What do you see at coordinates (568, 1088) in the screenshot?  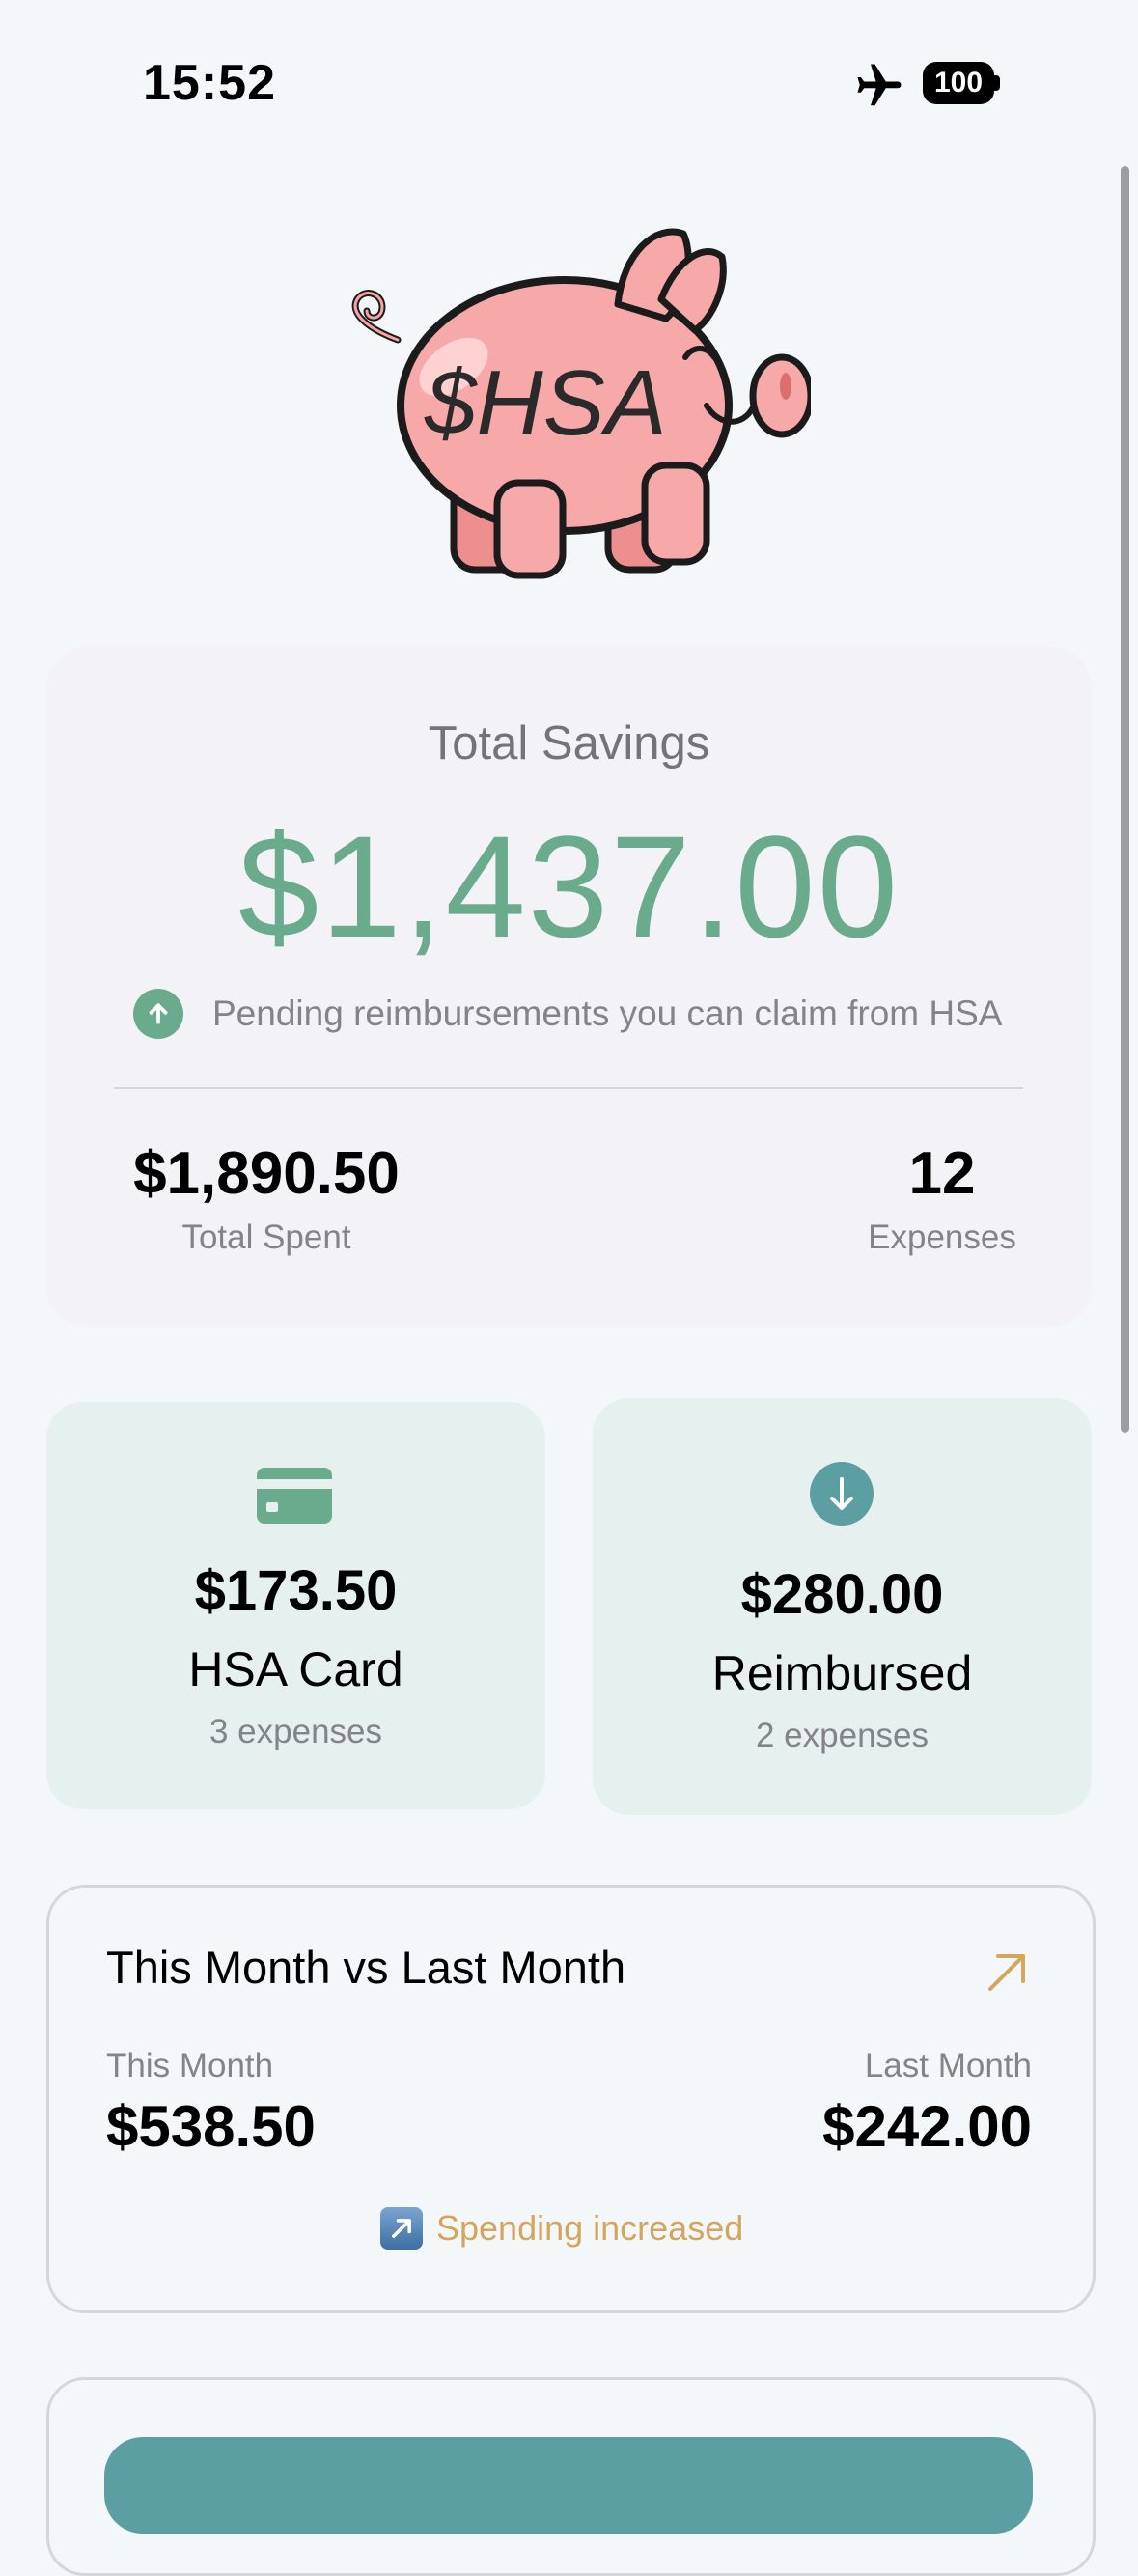 I see `divider` at bounding box center [568, 1088].